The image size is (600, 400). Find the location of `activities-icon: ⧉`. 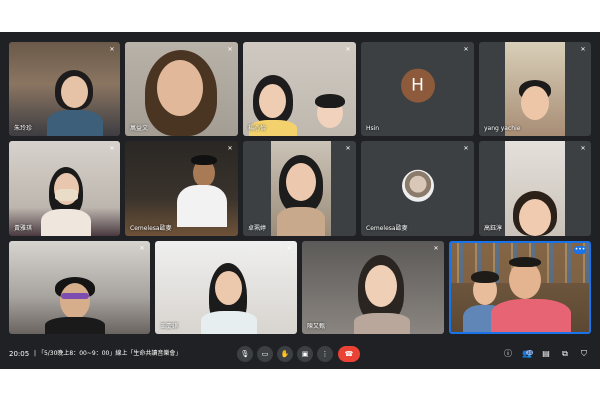

activities-icon: ⧉ is located at coordinates (565, 354).